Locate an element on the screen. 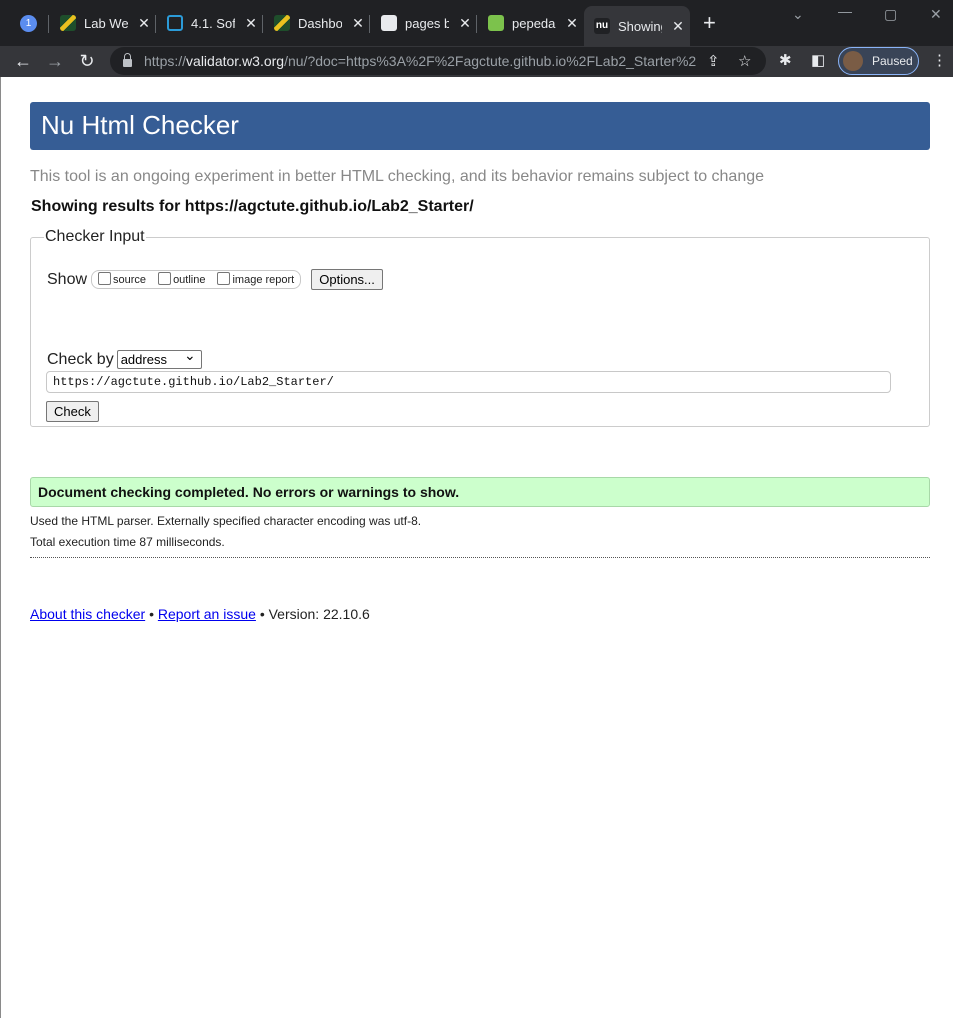 This screenshot has width=953, height=1018. show-checkbox-group: source outline image report is located at coordinates (196, 279).